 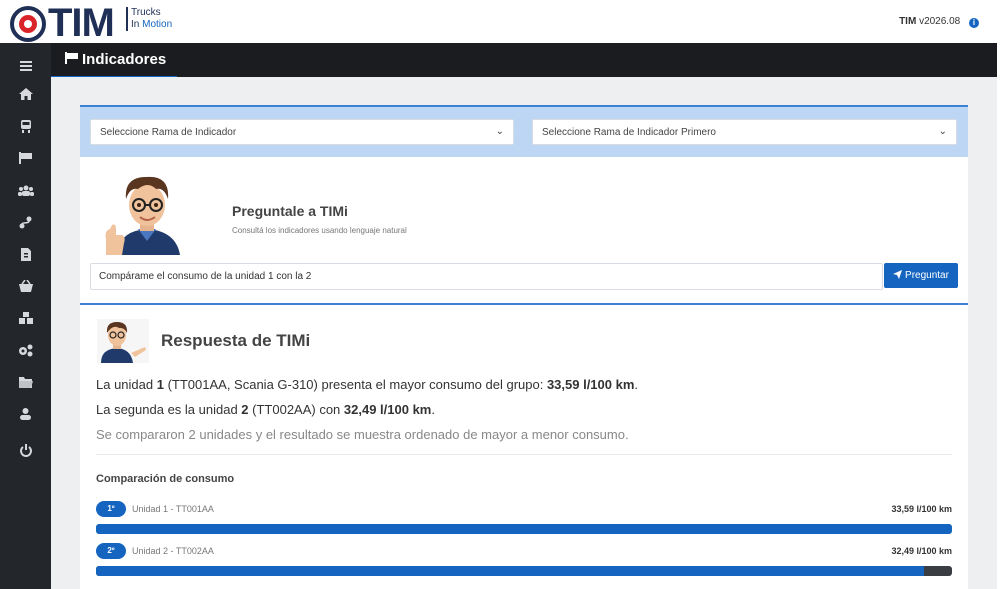 I want to click on response-title: Respuesta de TIMi, so click(x=236, y=340).